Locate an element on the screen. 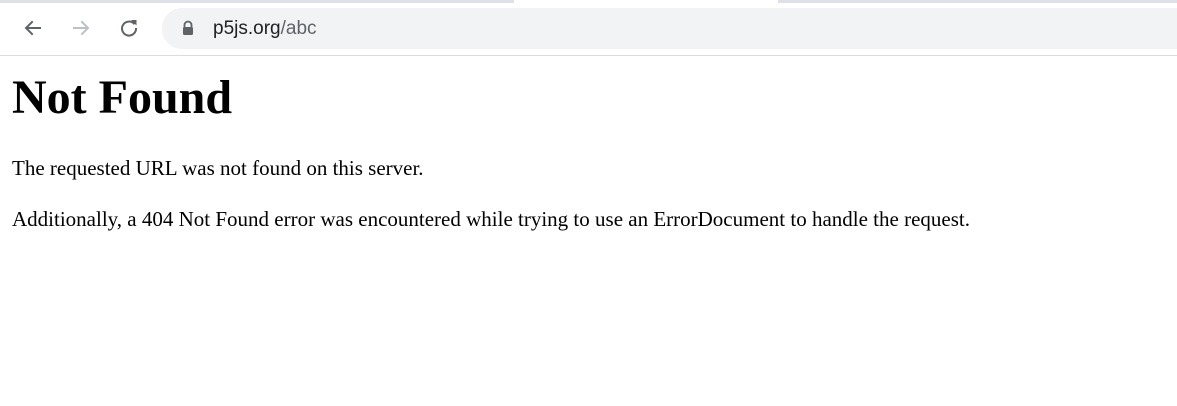 The image size is (1177, 406). arrow-right-icon is located at coordinates (81, 28).